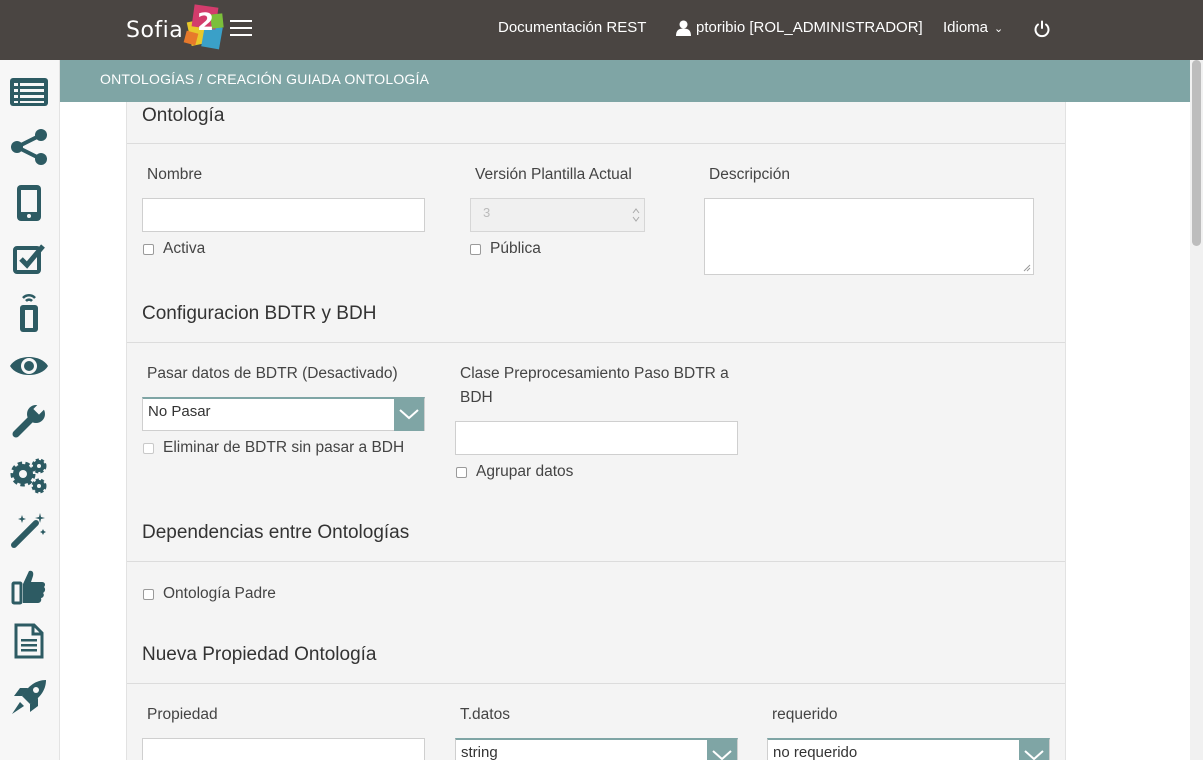  I want to click on data-type-value: string, so click(479, 752).